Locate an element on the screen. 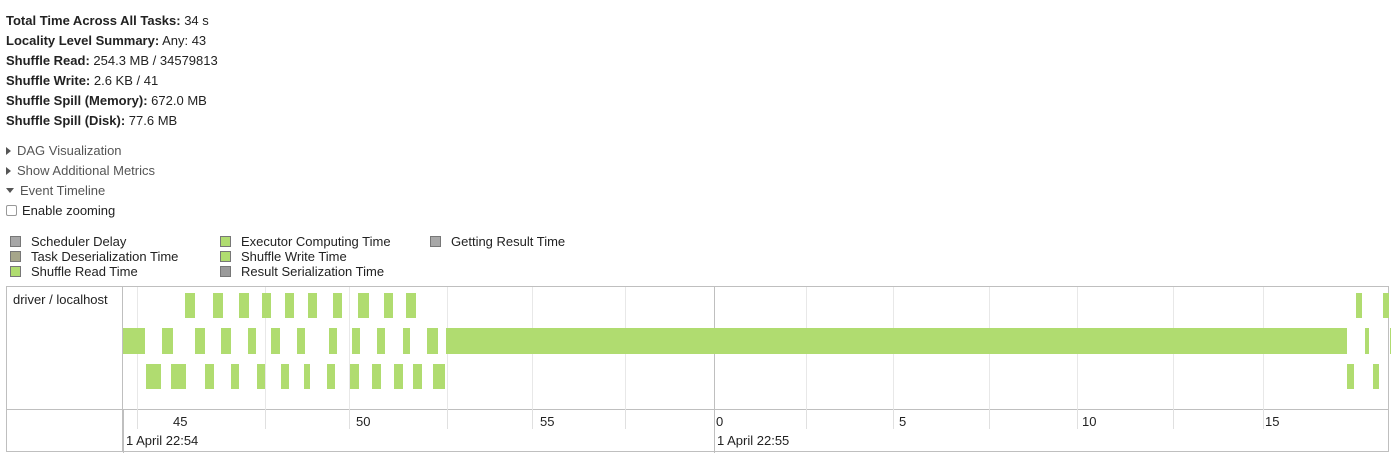 This screenshot has height=458, width=1400. axis-divider is located at coordinates (697, 409).